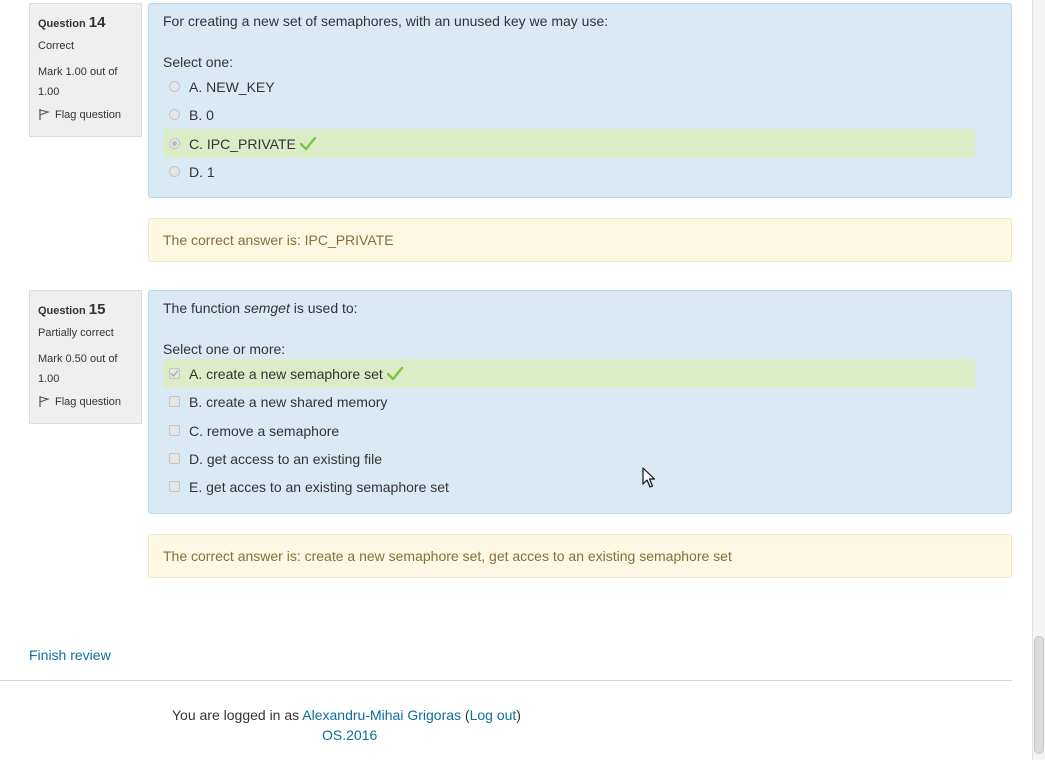 This screenshot has width=1045, height=760. Describe the element at coordinates (266, 308) in the screenshot. I see `question-text-function: semget` at that location.